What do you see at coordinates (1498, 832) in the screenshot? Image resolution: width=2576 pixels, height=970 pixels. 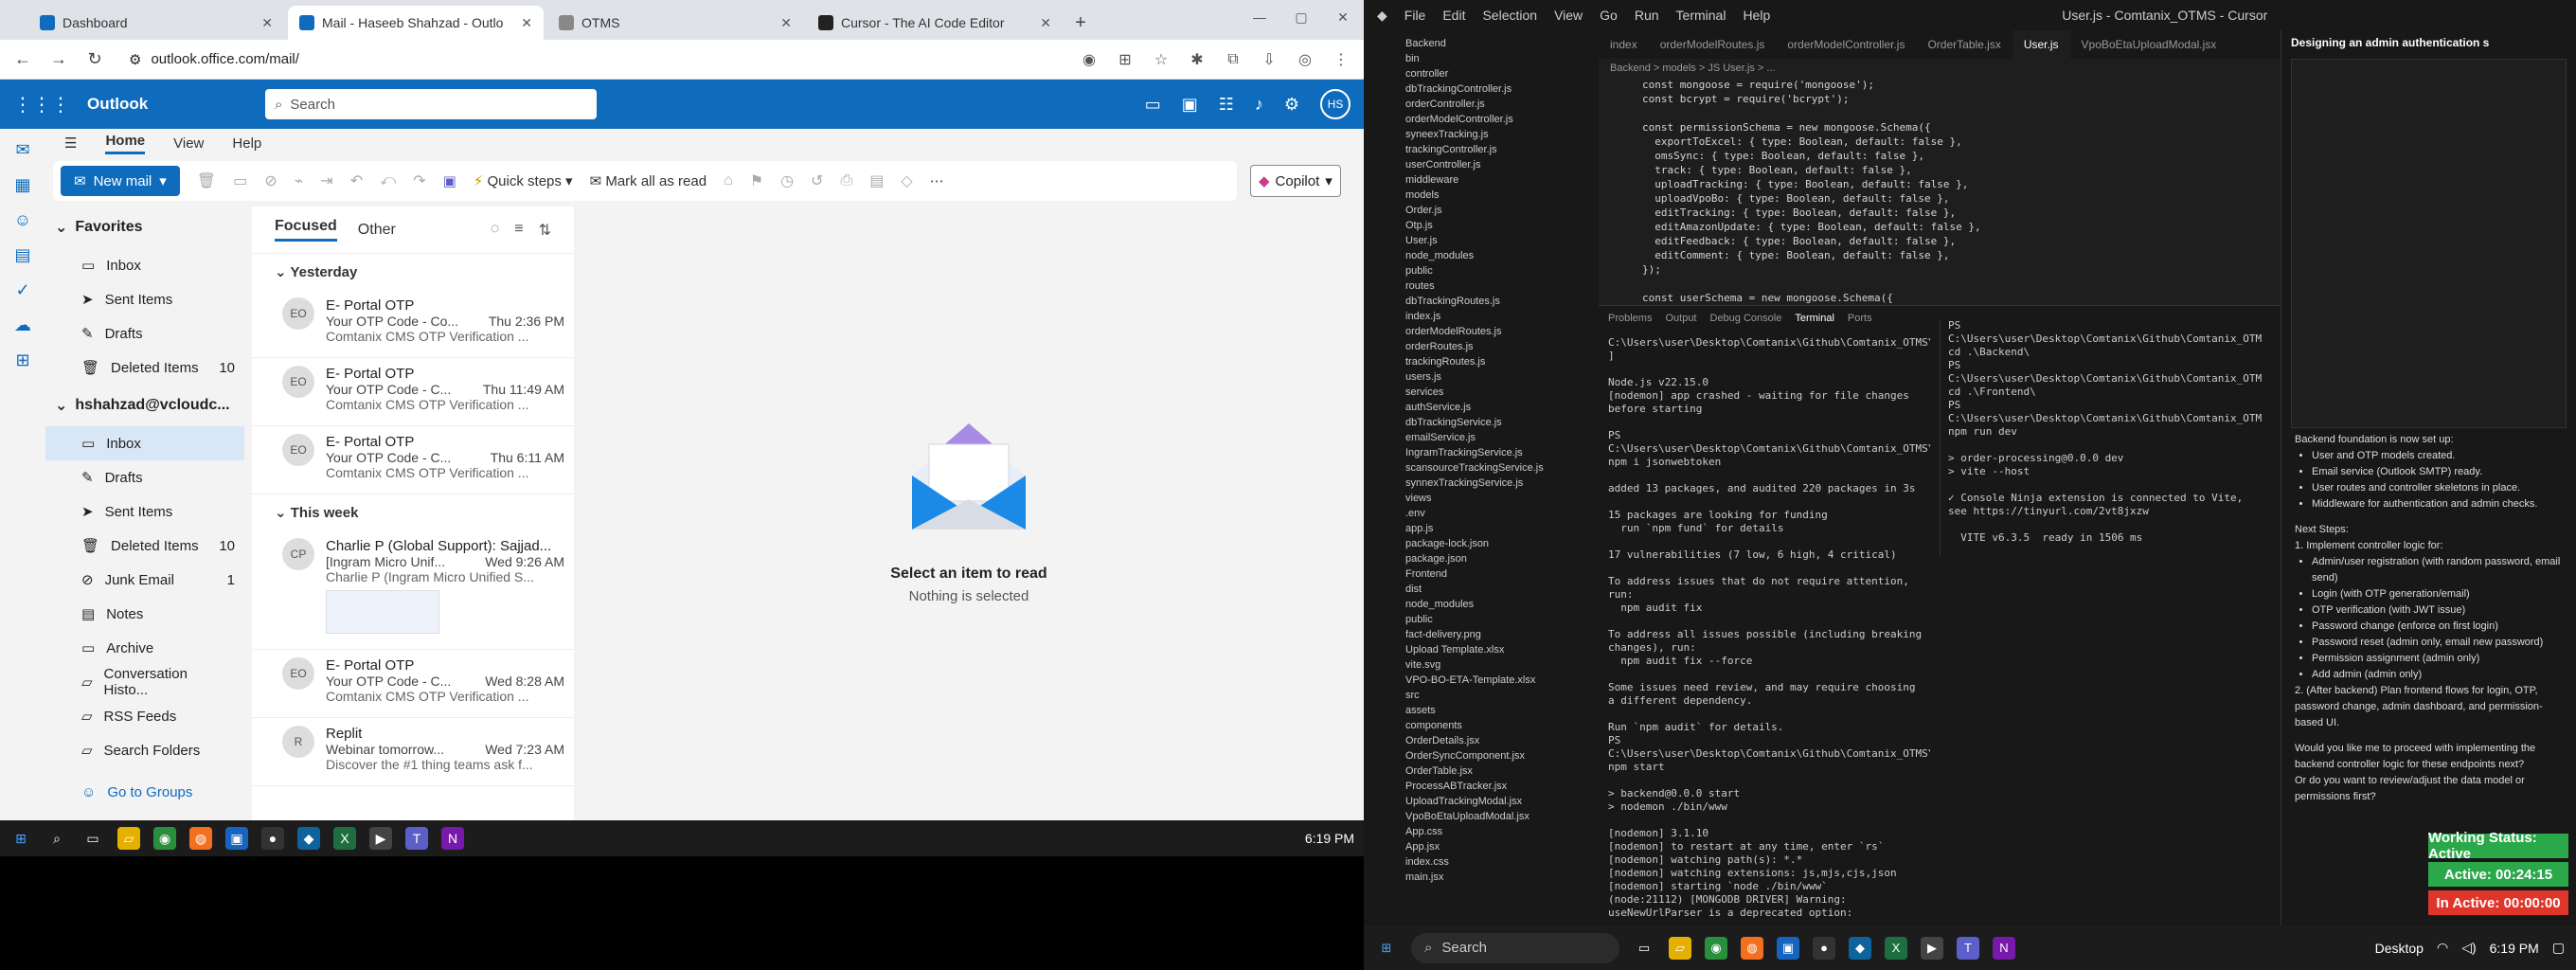 I see `explorer-item: App.css` at bounding box center [1498, 832].